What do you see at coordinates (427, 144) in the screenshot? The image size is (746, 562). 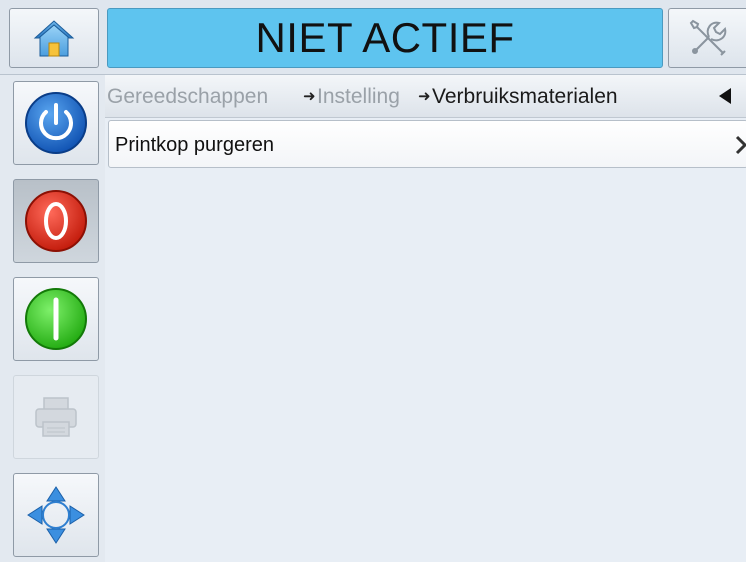 I see `menu-item-printkop-purgeren: Printkop purgeren` at bounding box center [427, 144].